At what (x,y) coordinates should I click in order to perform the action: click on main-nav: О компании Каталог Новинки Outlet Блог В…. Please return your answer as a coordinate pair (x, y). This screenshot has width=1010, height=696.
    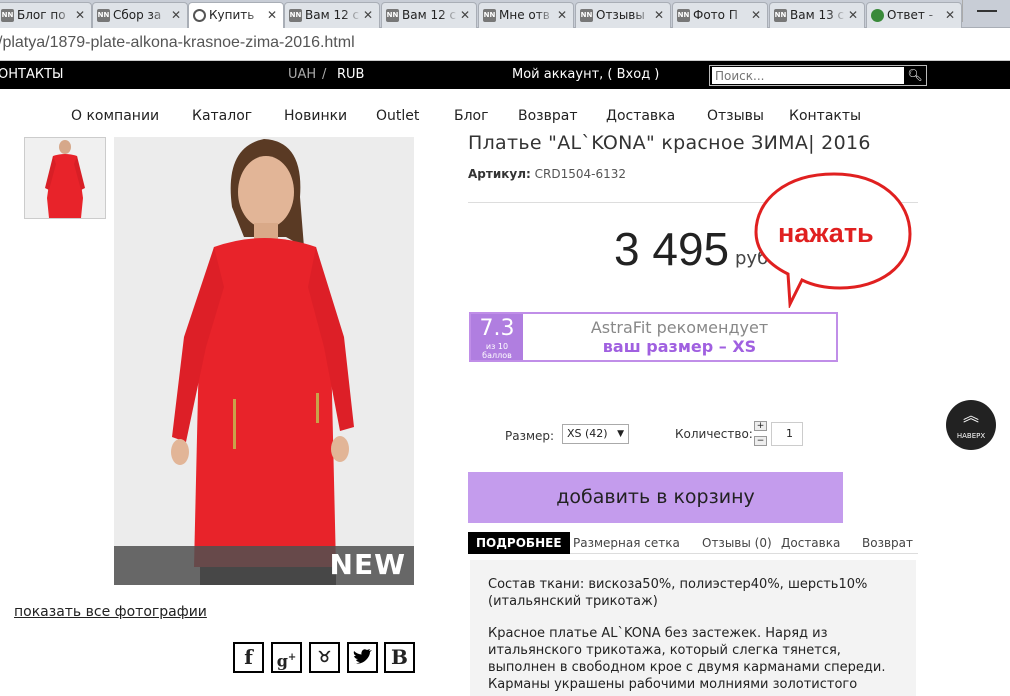
    Looking at the image, I should click on (450, 118).